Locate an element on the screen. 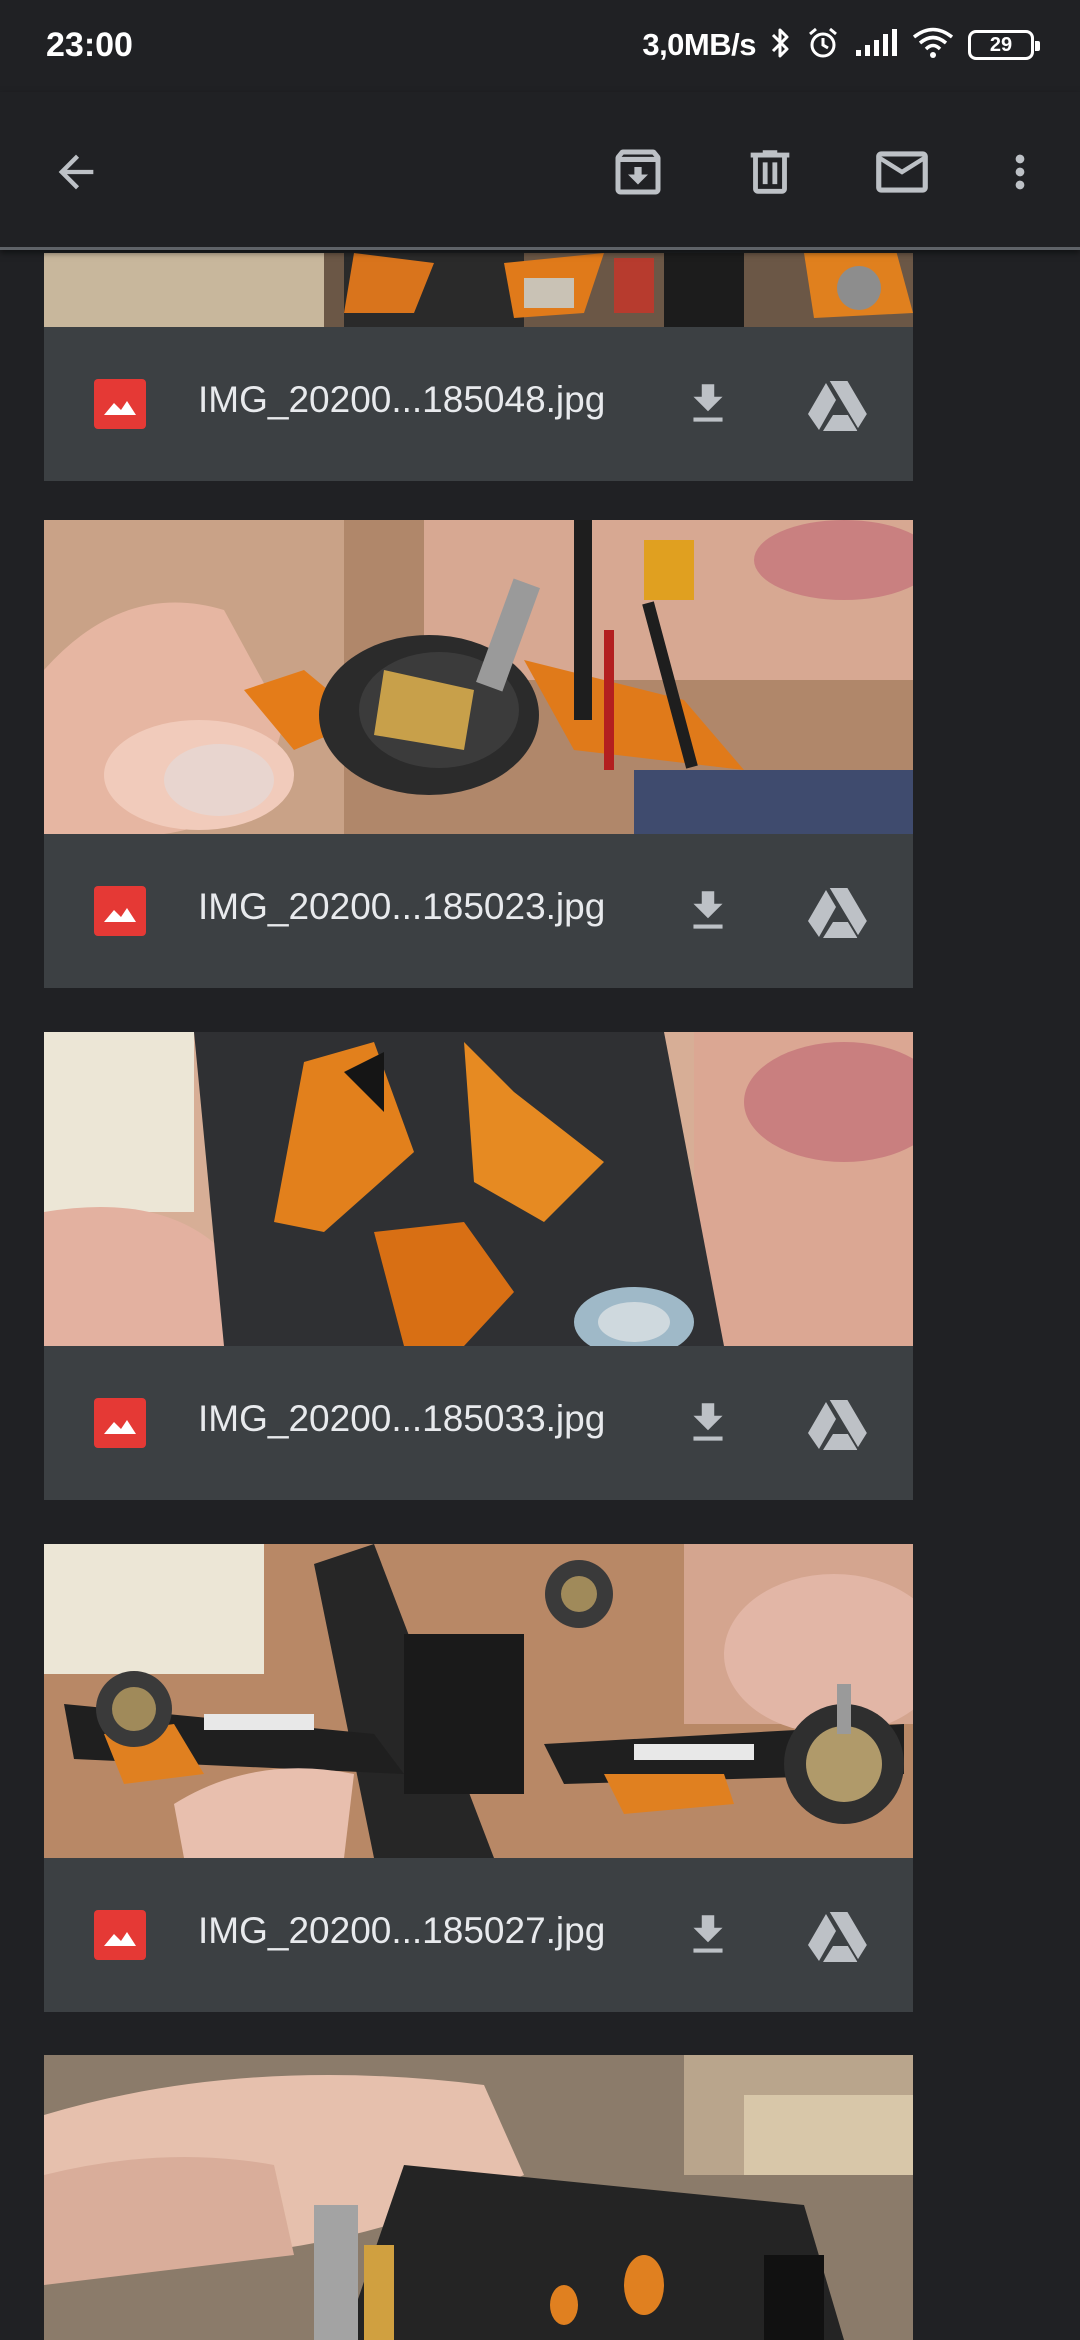 The width and height of the screenshot is (1080, 2340). attachment-filename: IMG_20200...185048.jpg is located at coordinates (402, 399).